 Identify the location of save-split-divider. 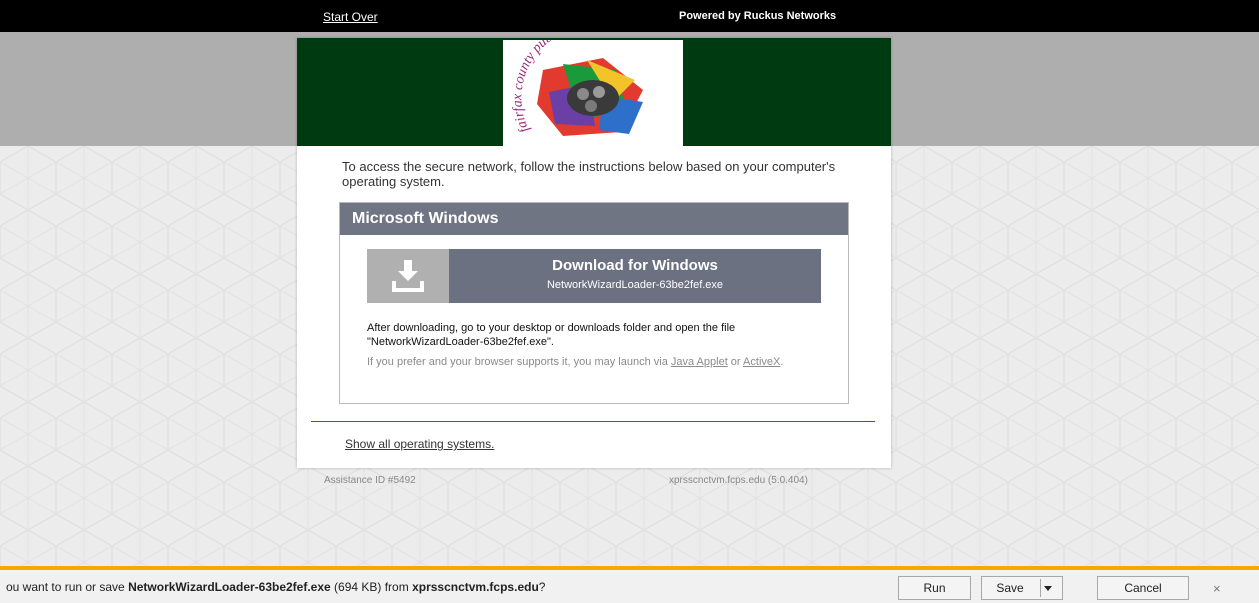
(1040, 588).